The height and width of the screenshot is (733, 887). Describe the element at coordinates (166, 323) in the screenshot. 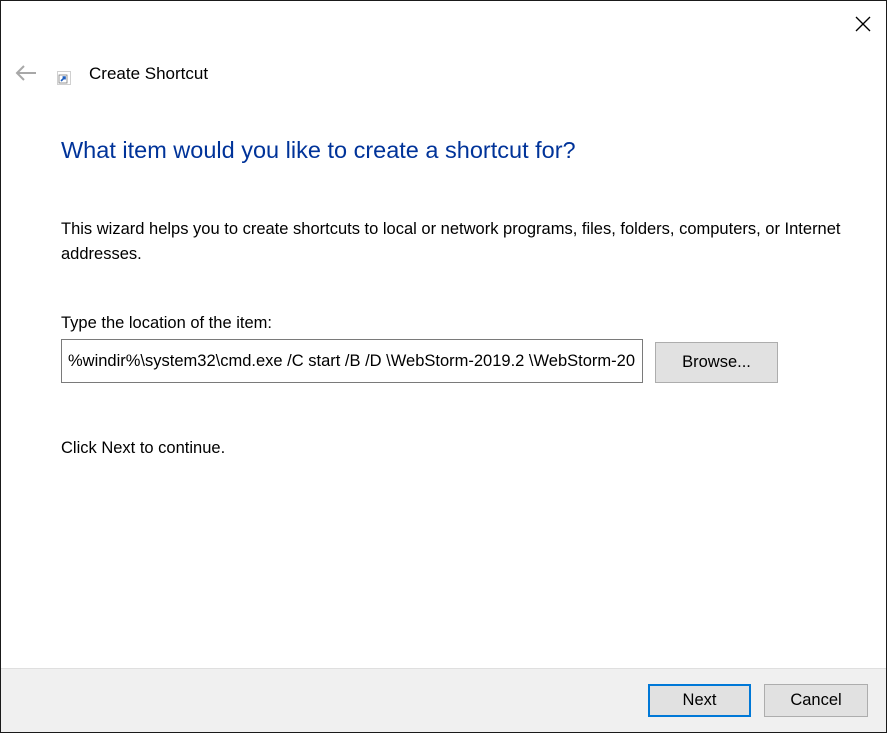

I see `location-label: Type the location of the item:` at that location.